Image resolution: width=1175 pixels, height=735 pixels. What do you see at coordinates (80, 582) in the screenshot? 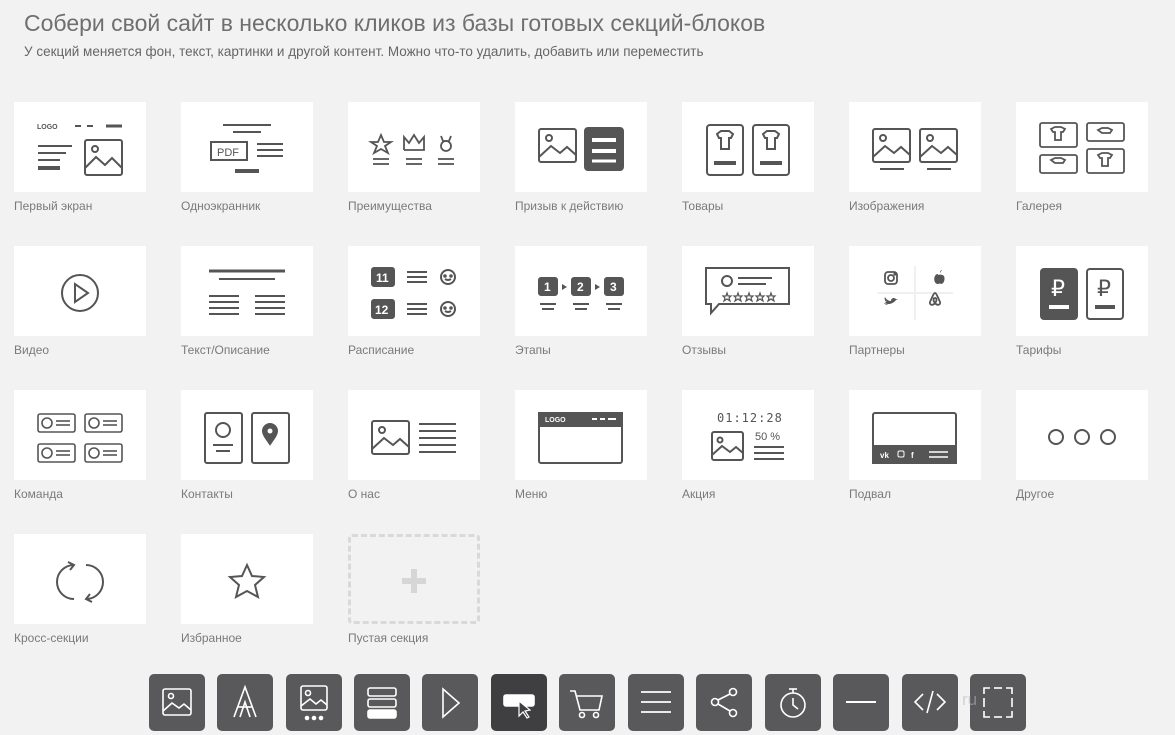
I see `cross-sections-icon` at bounding box center [80, 582].